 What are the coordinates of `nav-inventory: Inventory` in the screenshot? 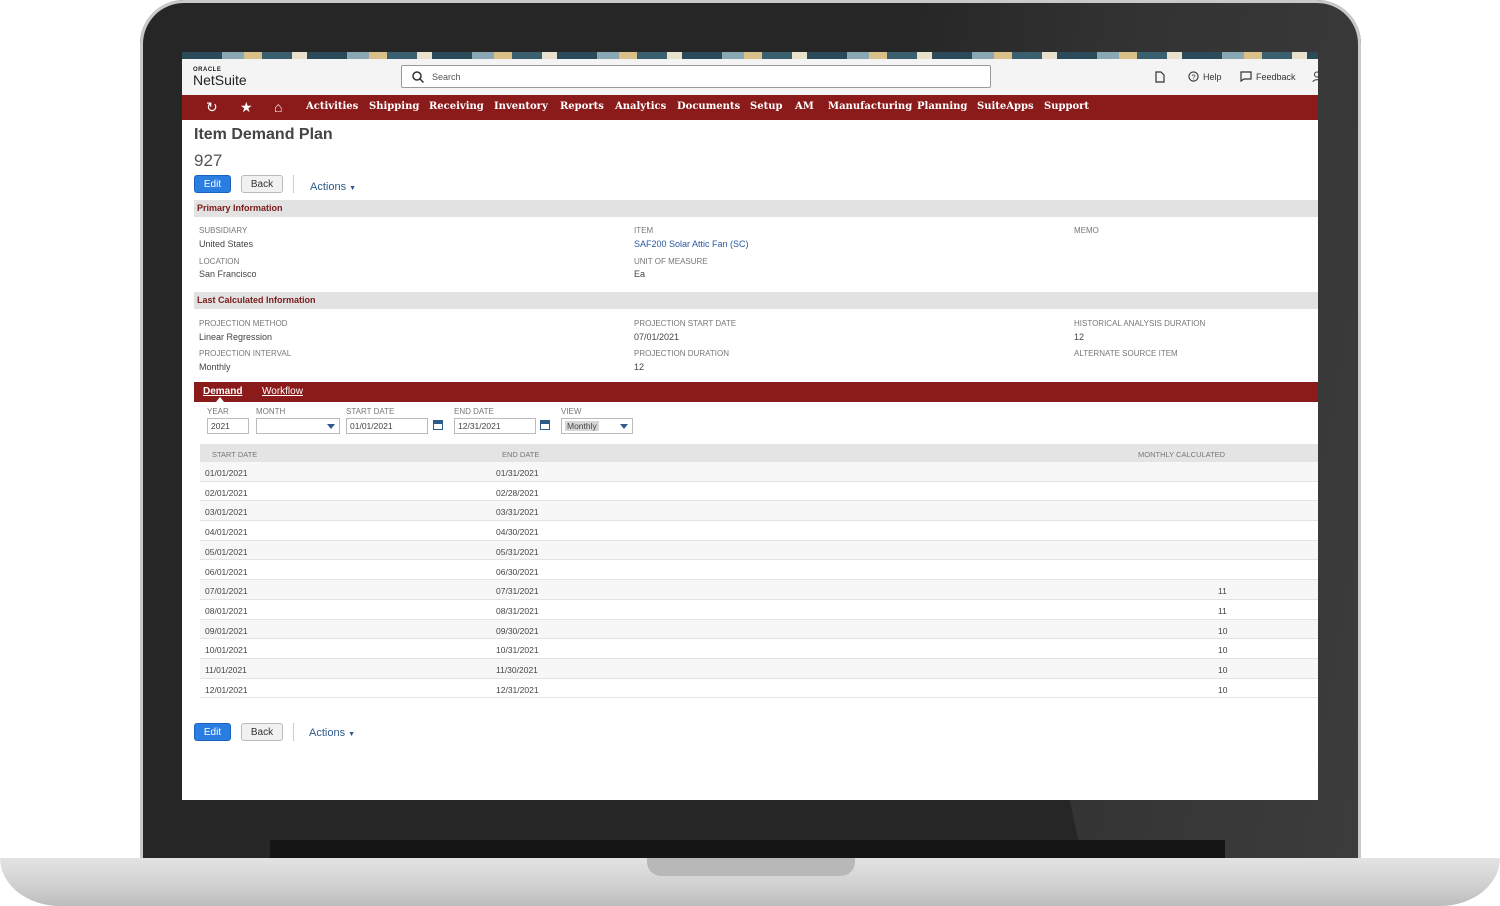 It's located at (521, 106).